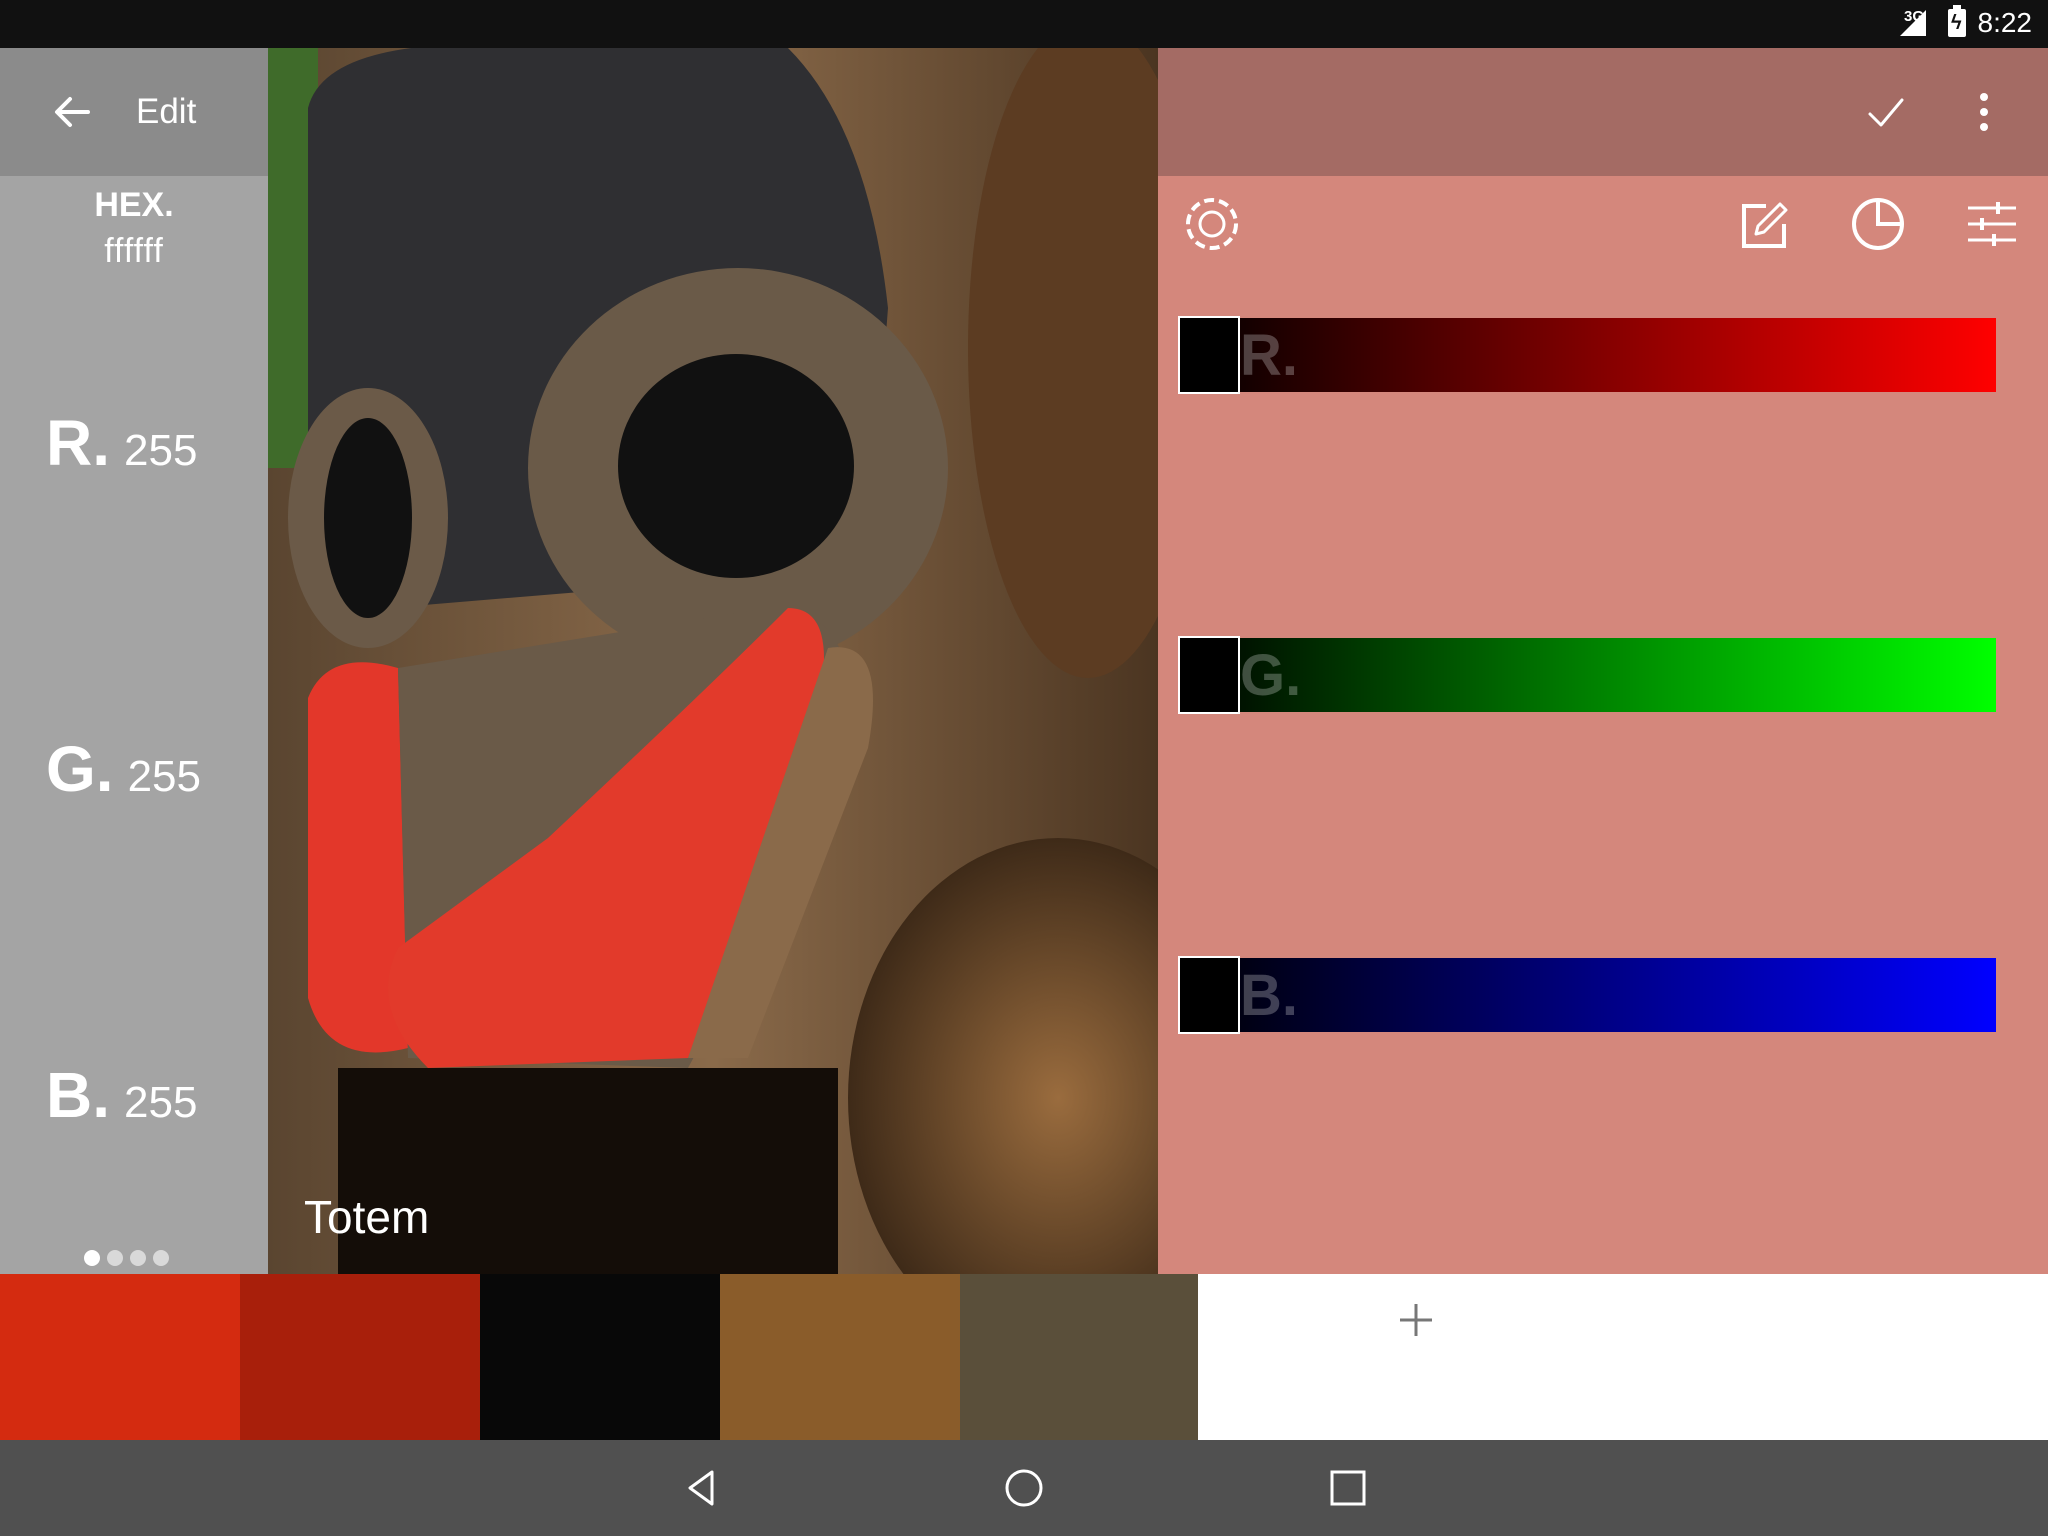  Describe the element at coordinates (161, 450) in the screenshot. I see `red-value: 255` at that location.